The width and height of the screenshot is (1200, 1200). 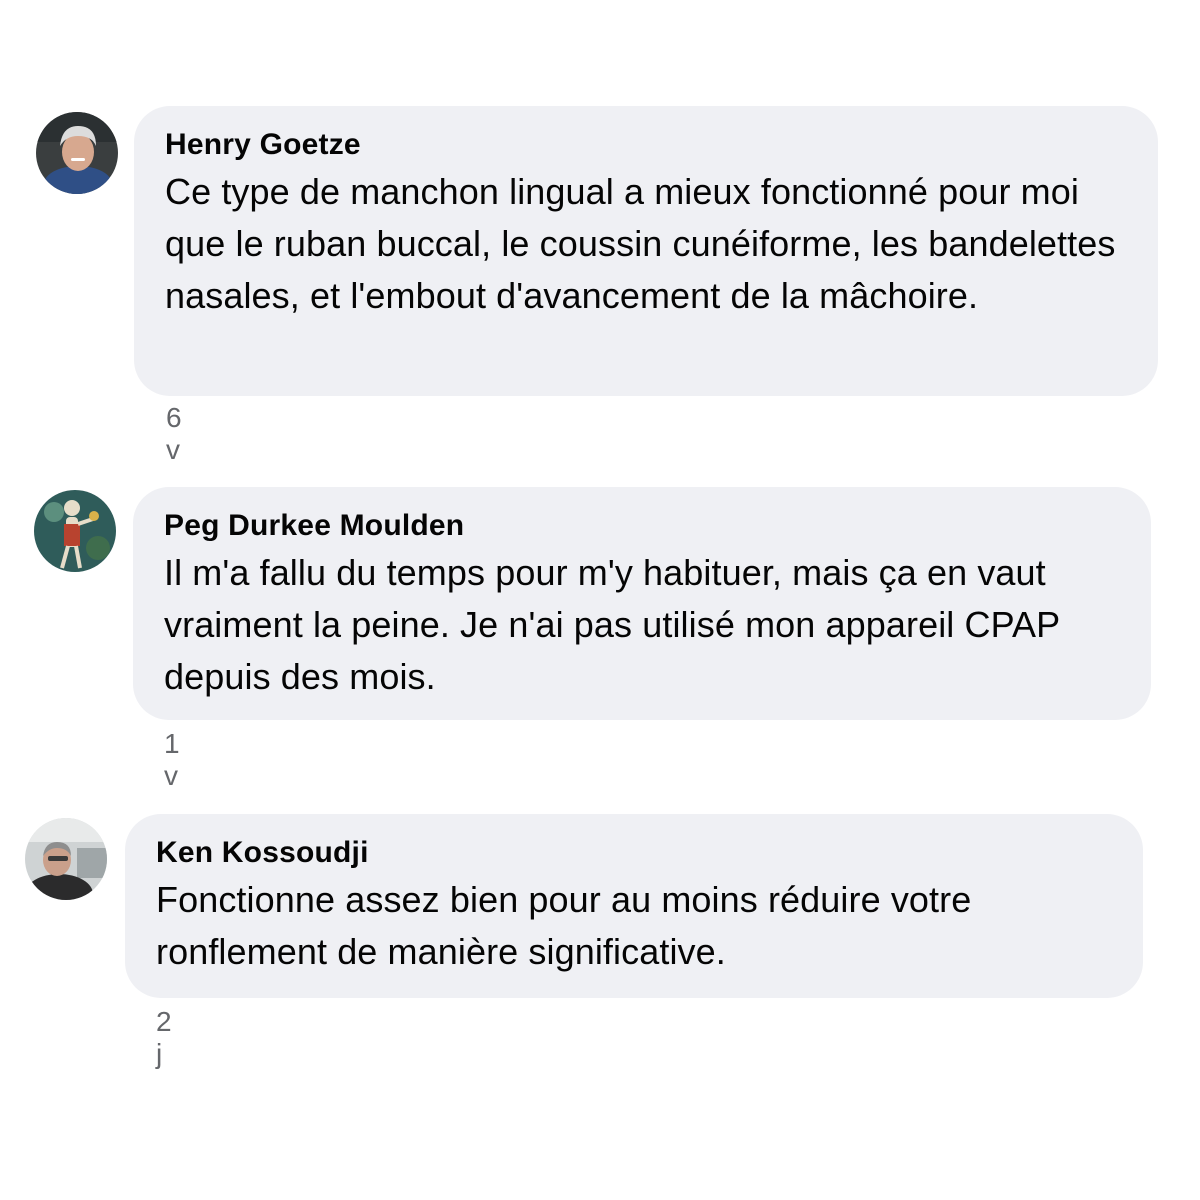 What do you see at coordinates (642, 526) in the screenshot?
I see `comment-author: Peg Durkee Moulden` at bounding box center [642, 526].